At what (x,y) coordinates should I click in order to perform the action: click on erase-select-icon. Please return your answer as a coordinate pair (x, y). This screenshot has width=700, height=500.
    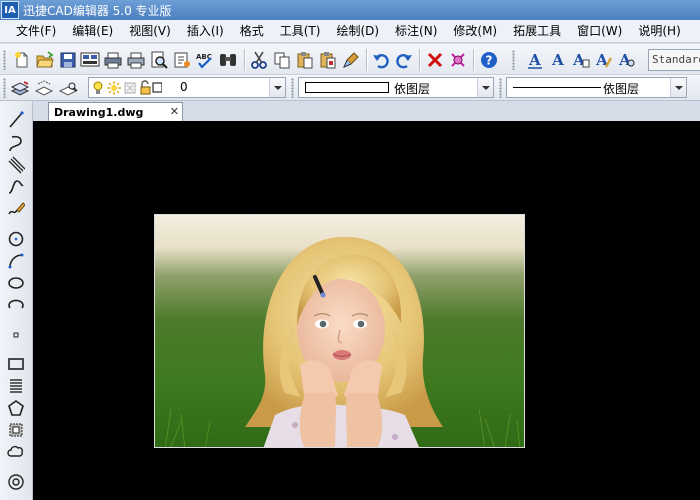
    Looking at the image, I should click on (458, 60).